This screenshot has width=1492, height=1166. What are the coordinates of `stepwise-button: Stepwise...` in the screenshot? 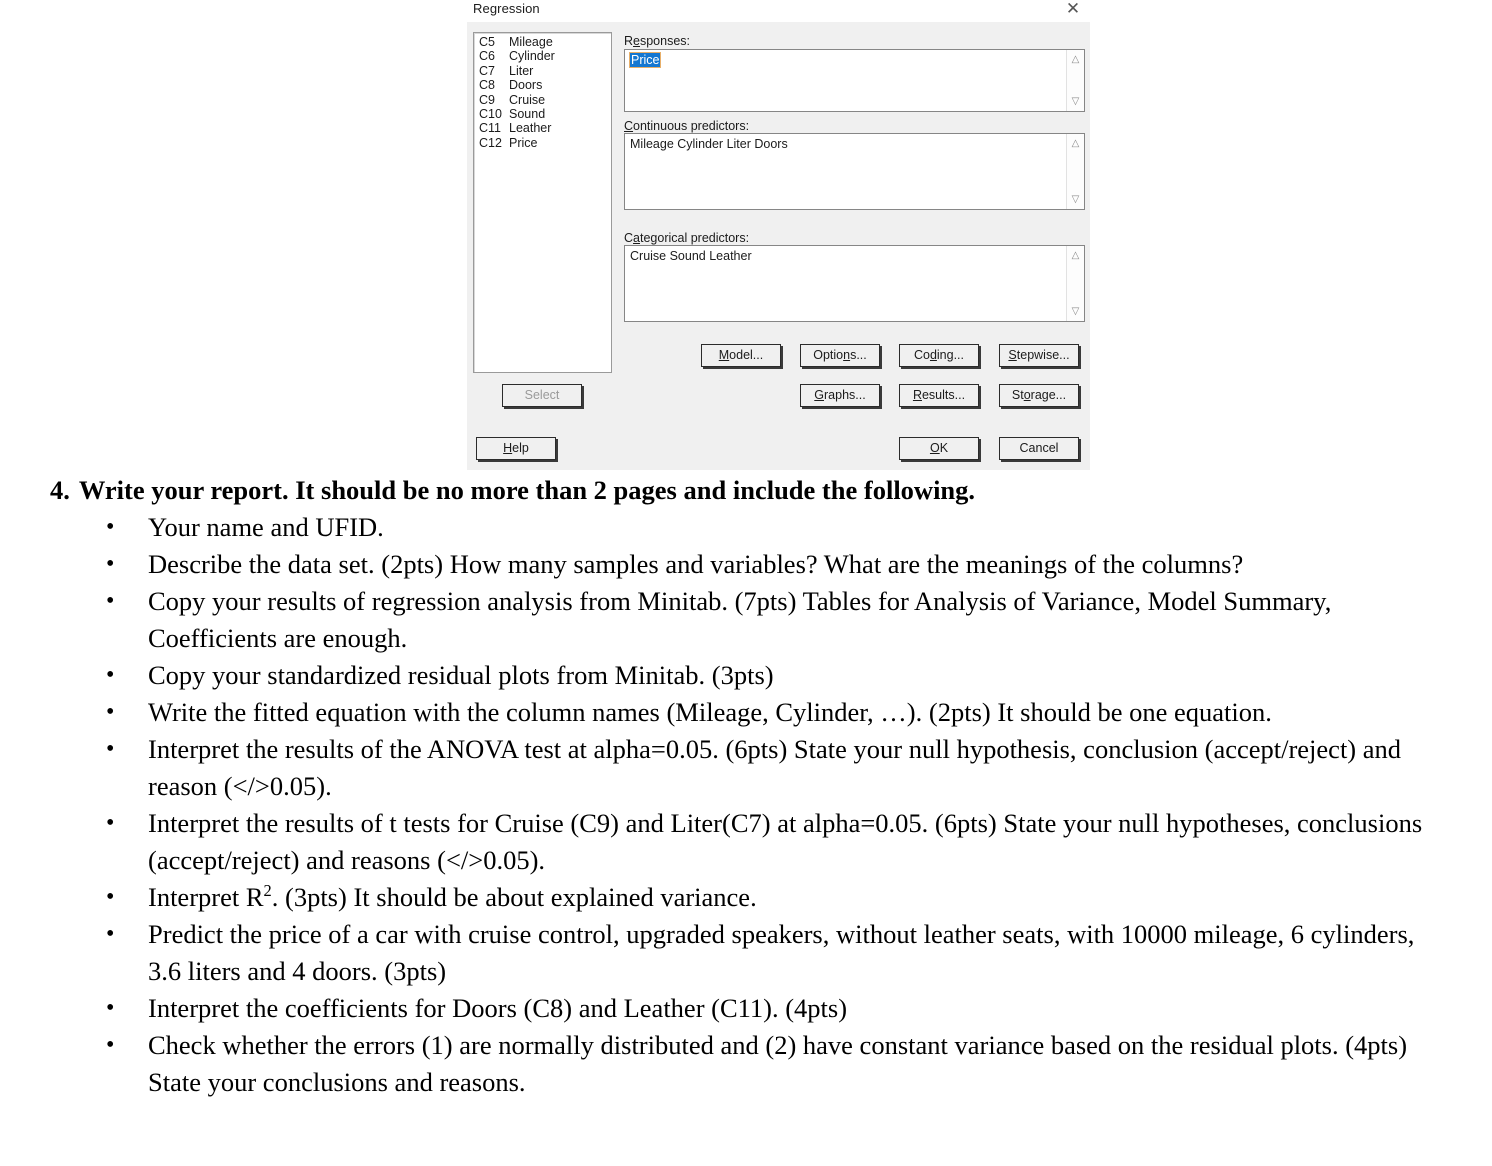 It's located at (1039, 355).